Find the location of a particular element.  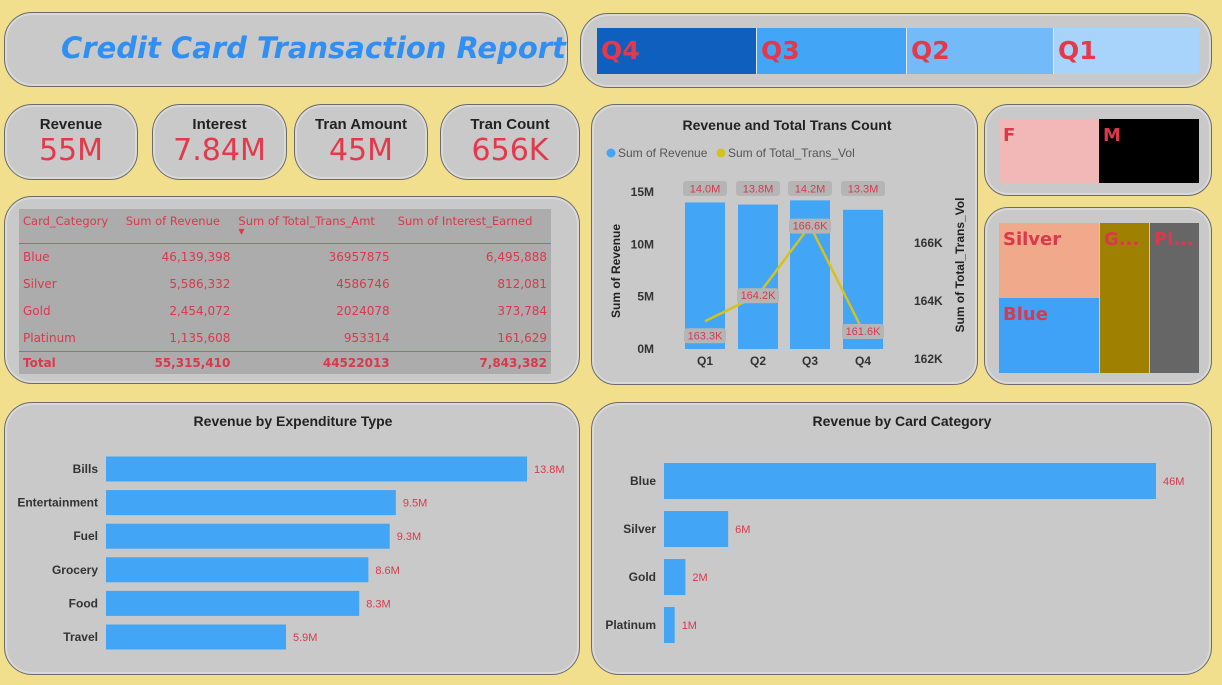

kpi-card-tran-amount: Tran Amount 45M is located at coordinates (361, 142).